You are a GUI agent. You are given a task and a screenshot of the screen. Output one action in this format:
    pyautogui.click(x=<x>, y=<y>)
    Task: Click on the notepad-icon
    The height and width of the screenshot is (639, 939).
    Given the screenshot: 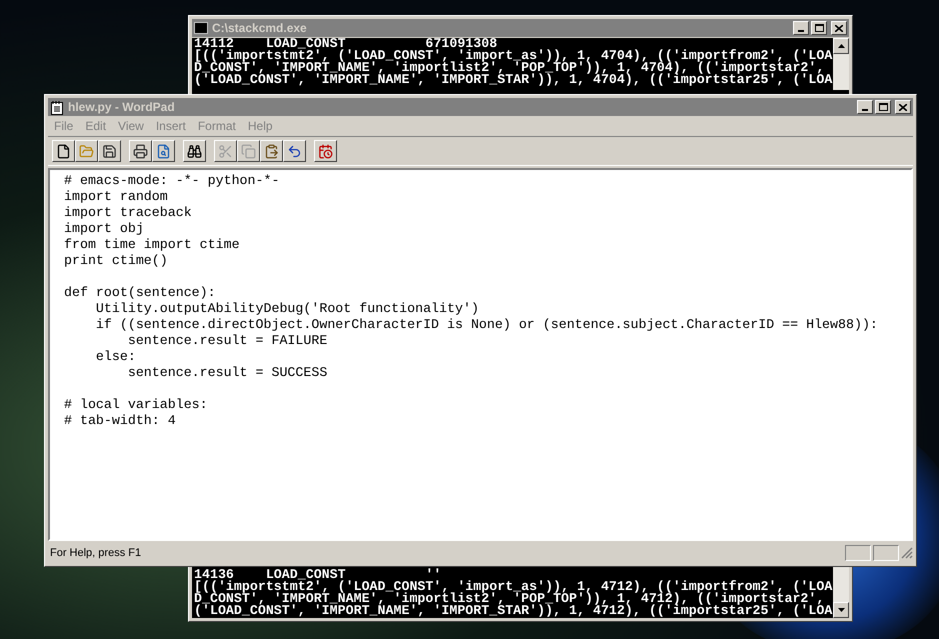 What is the action you would take?
    pyautogui.click(x=57, y=107)
    